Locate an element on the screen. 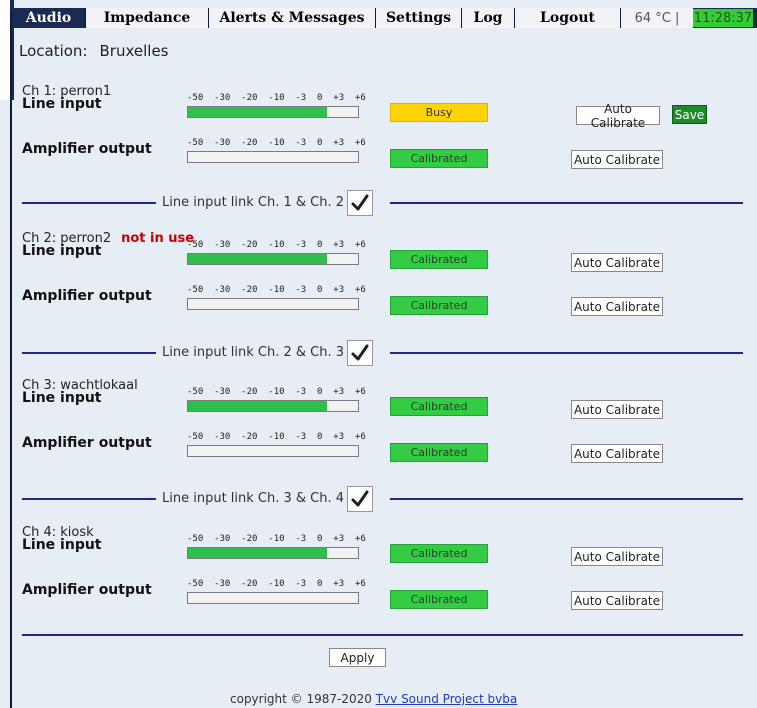 The width and height of the screenshot is (757, 708). left-border is located at coordinates (11, 359).